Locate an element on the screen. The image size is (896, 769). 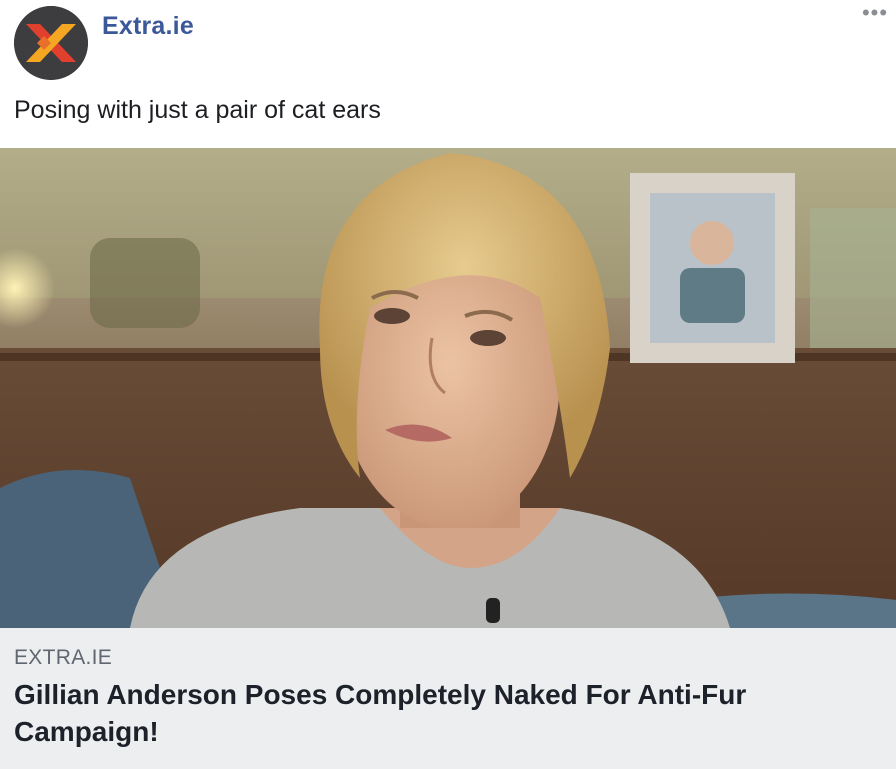
more-options-icon: ••• is located at coordinates (875, 15).